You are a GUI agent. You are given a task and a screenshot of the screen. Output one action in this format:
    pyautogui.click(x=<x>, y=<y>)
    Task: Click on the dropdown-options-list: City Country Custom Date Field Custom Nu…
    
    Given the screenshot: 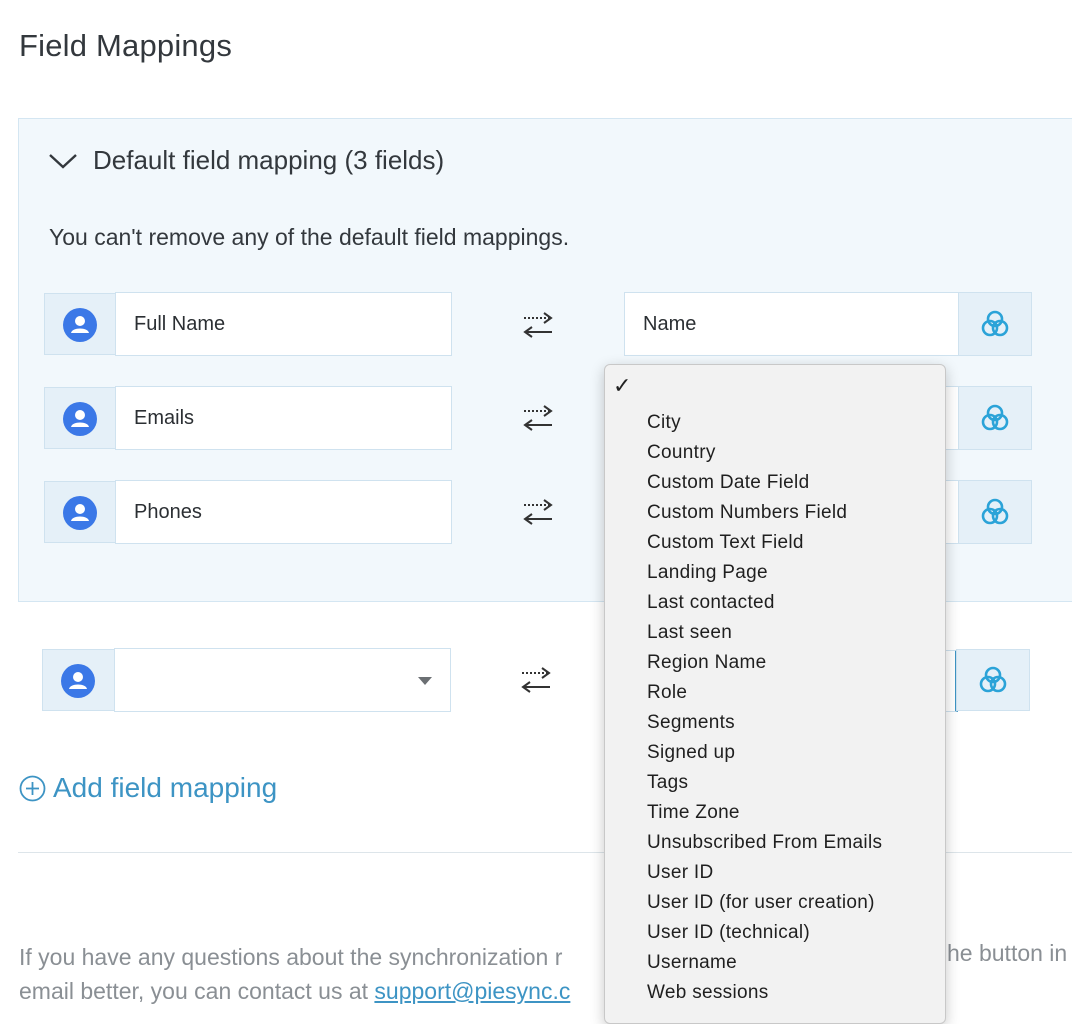 What is the action you would take?
    pyautogui.click(x=764, y=711)
    